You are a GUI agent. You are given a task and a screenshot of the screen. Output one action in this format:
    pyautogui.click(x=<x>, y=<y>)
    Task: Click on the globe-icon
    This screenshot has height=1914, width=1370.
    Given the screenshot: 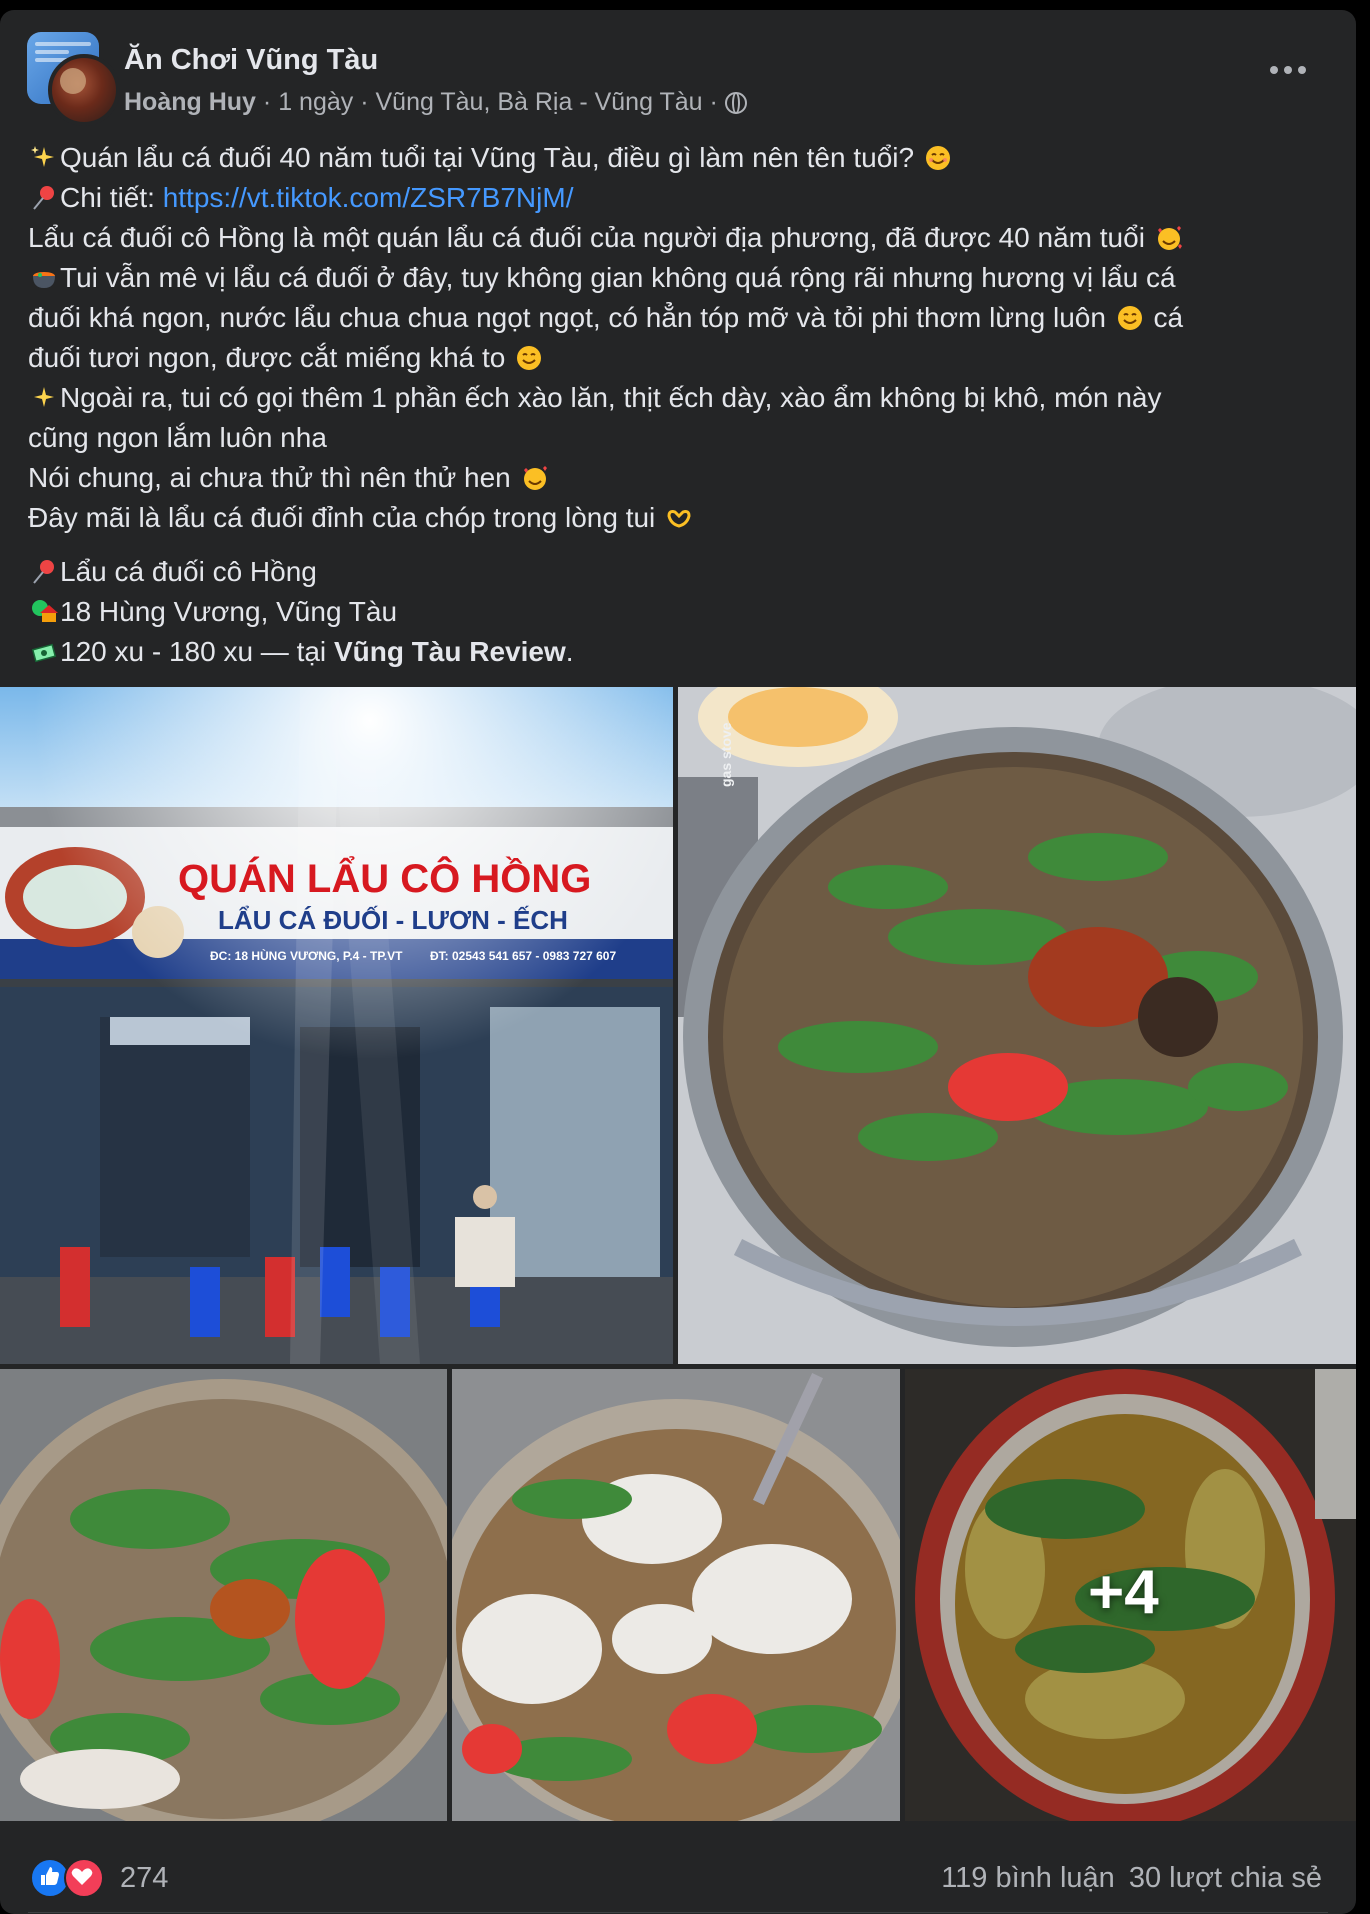 What is the action you would take?
    pyautogui.click(x=735, y=103)
    